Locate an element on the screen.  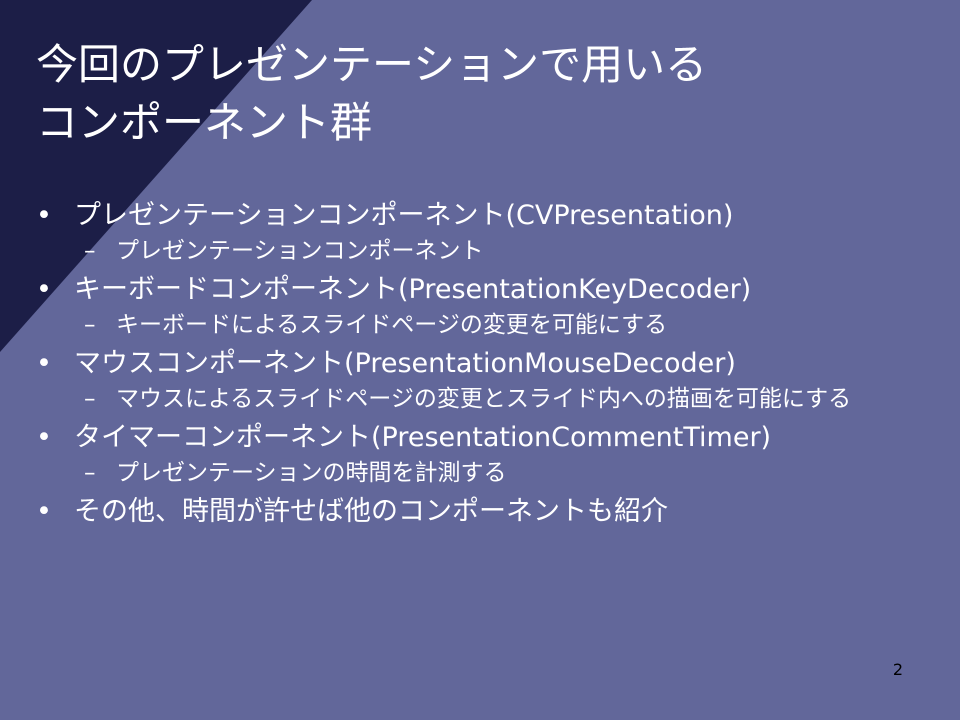
sub-bullet-item: マウスによるスライドページの変更とスライド内への描画を可能にする is located at coordinates (476, 399).